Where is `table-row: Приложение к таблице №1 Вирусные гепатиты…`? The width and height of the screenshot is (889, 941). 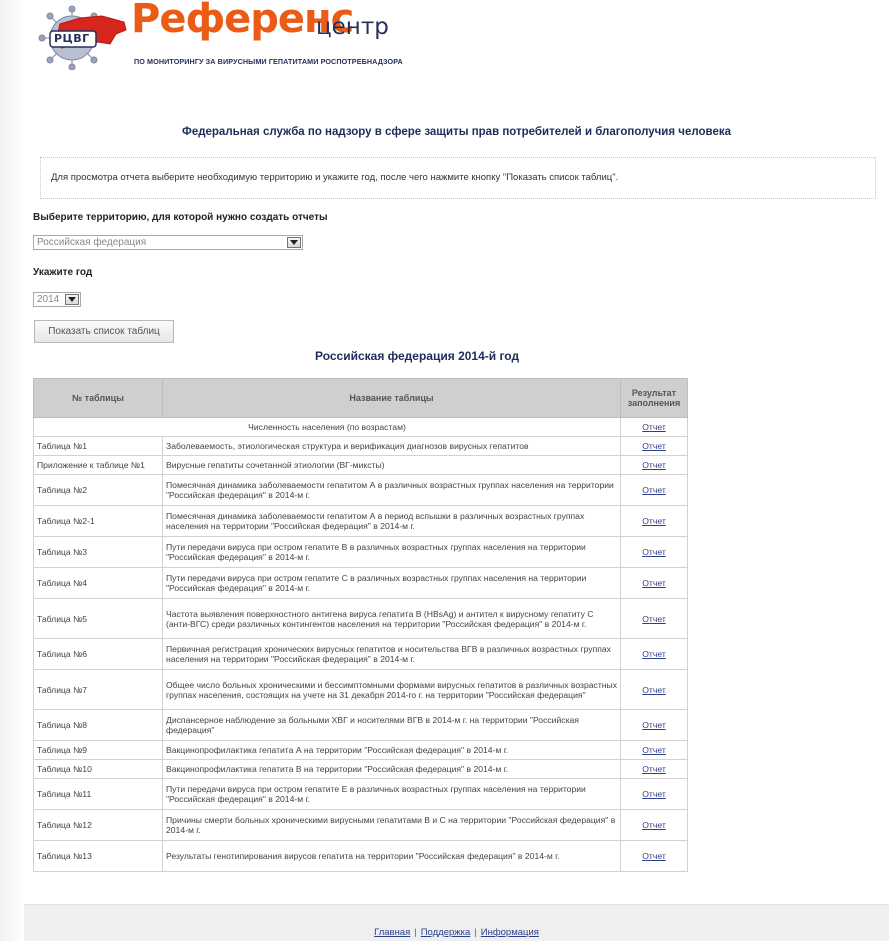
table-row: Приложение к таблице №1 Вирусные гепатиты… is located at coordinates (360, 465).